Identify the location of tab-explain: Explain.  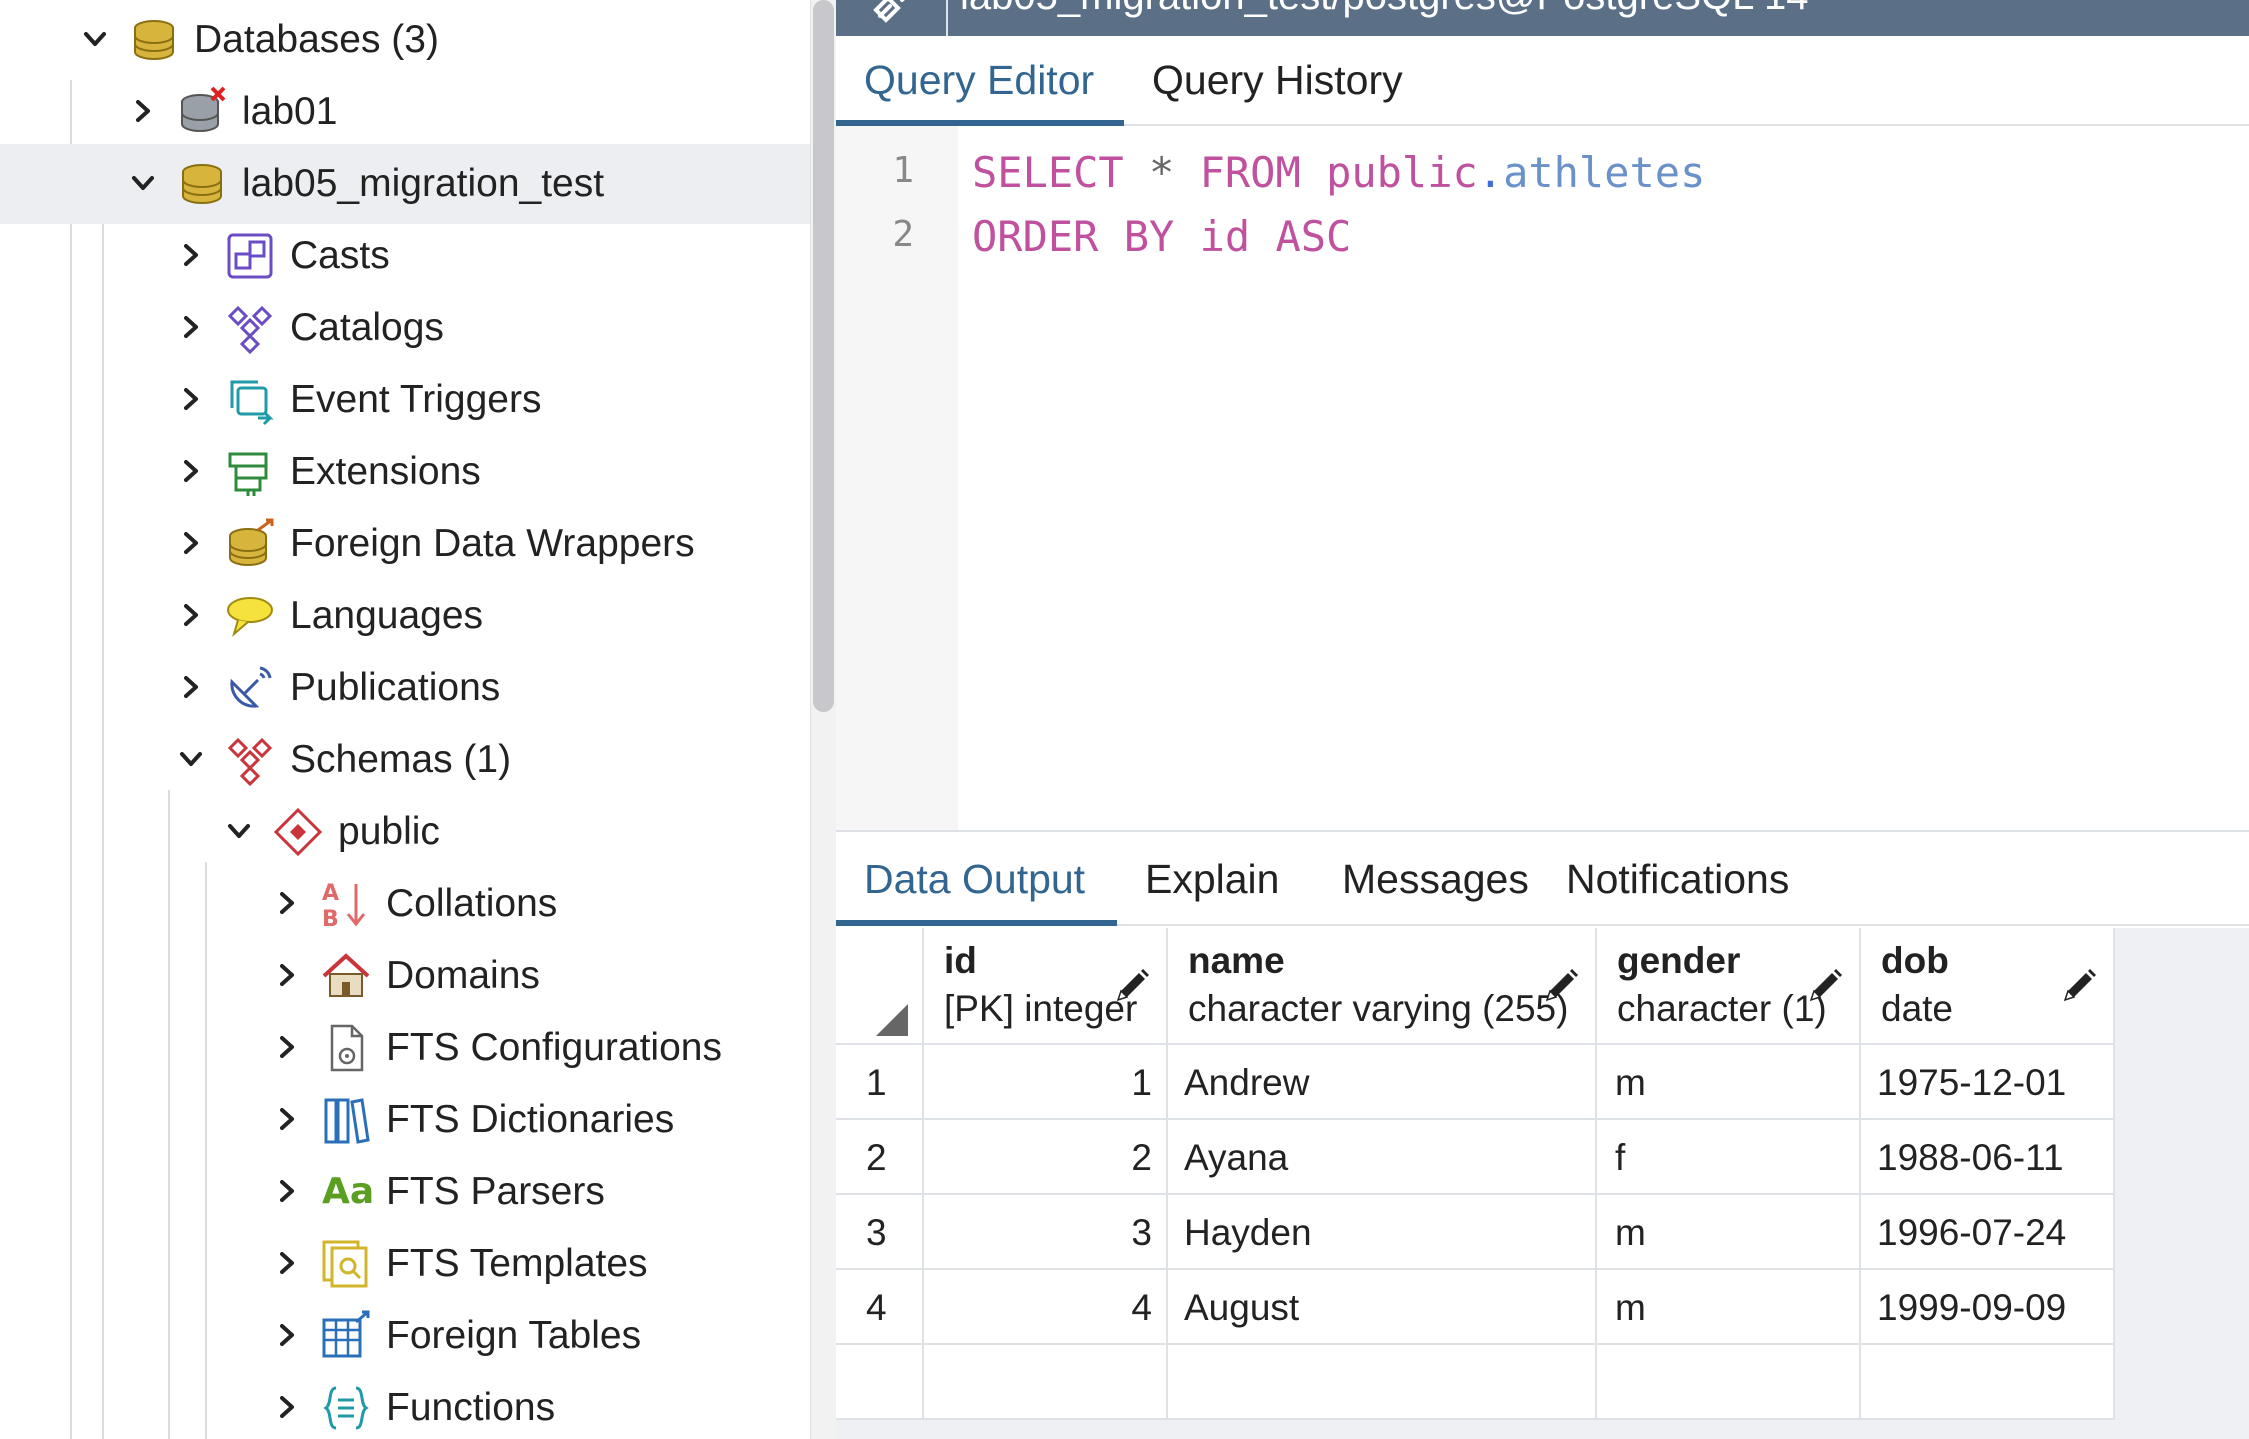
(1205, 879).